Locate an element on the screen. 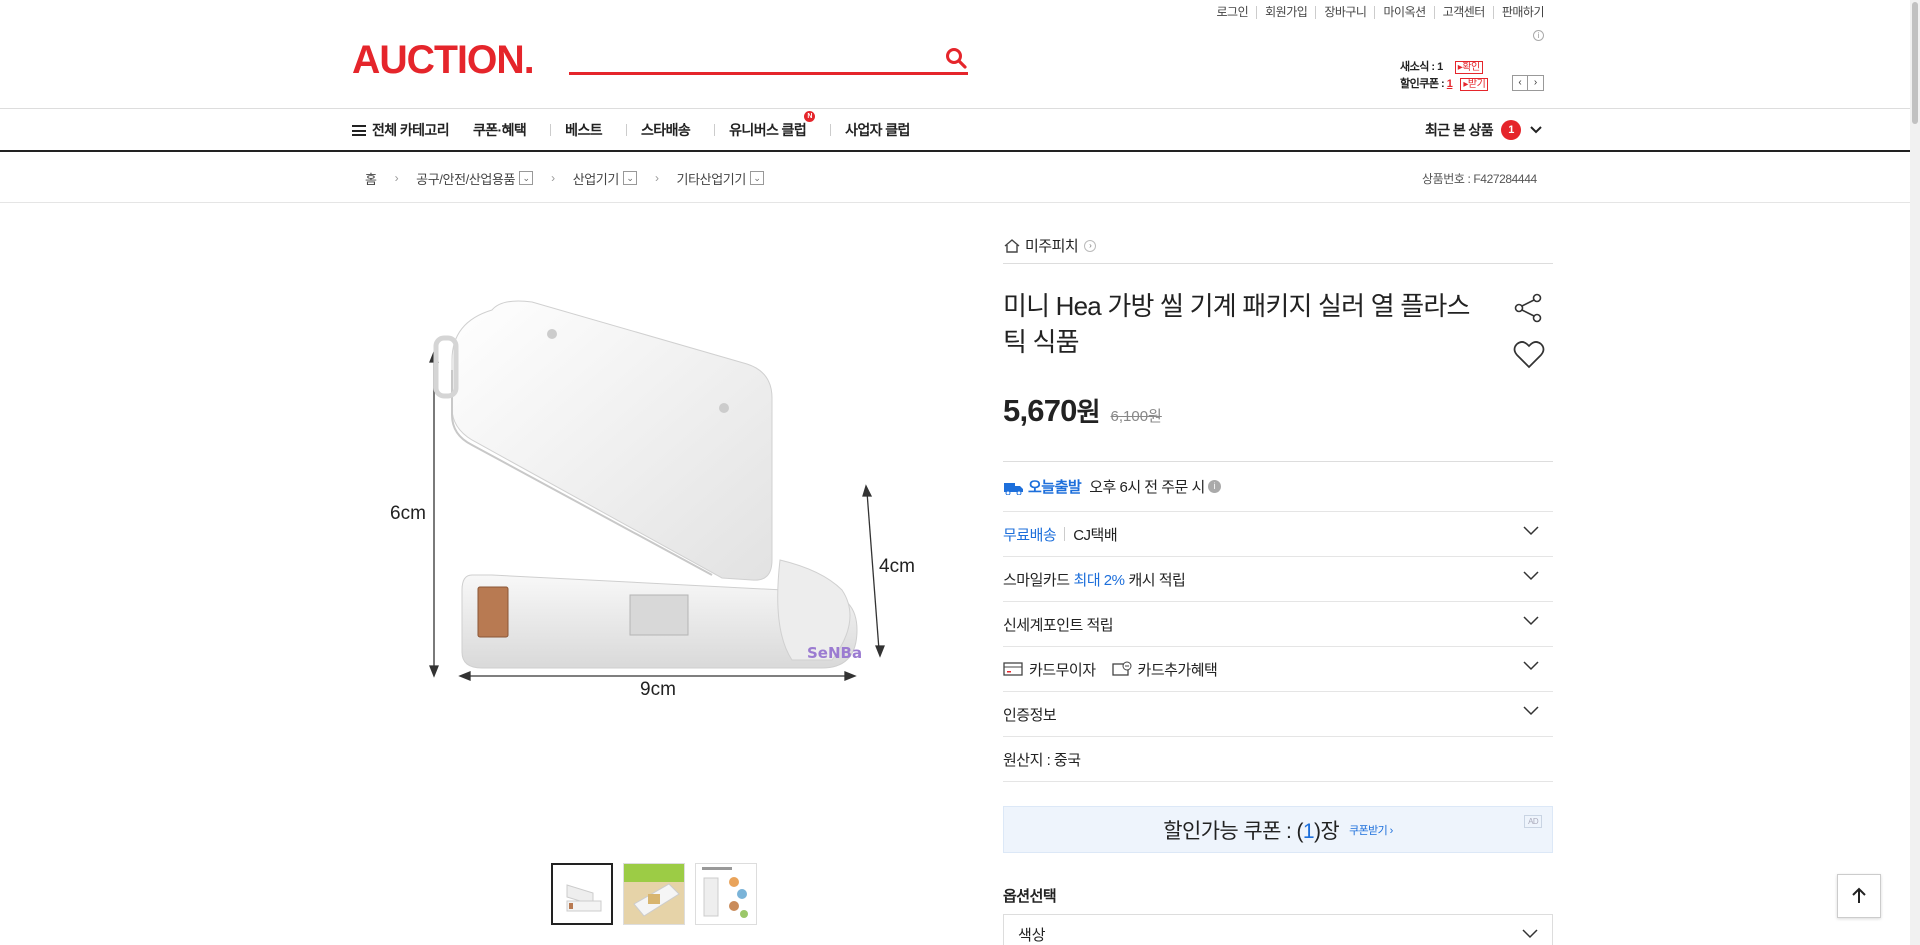 This screenshot has width=1920, height=945. width-label: 9cm is located at coordinates (658, 689).